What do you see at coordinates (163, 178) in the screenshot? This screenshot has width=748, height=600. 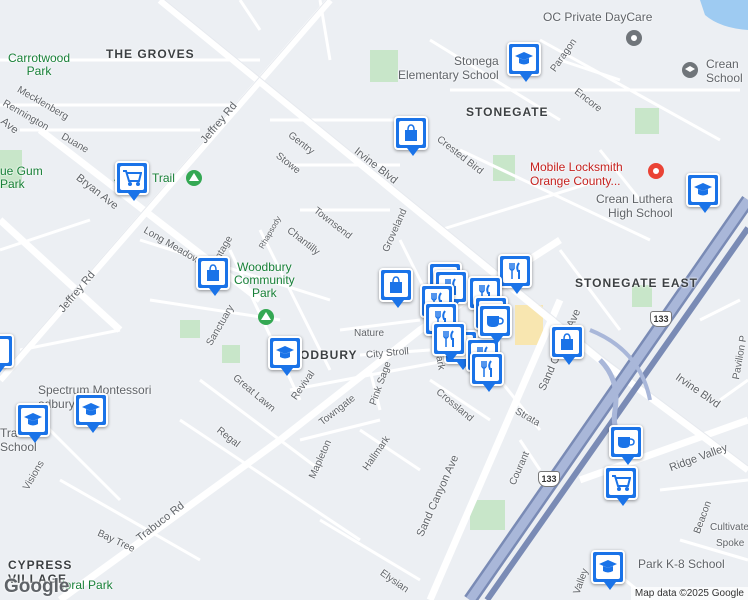 I see `poi-jeffrey-trail: Trail` at bounding box center [163, 178].